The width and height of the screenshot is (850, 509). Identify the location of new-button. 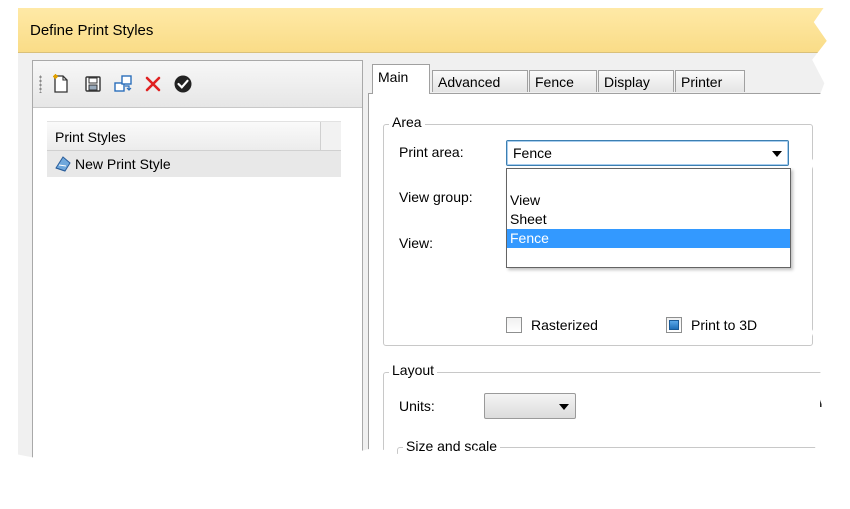
(61, 84).